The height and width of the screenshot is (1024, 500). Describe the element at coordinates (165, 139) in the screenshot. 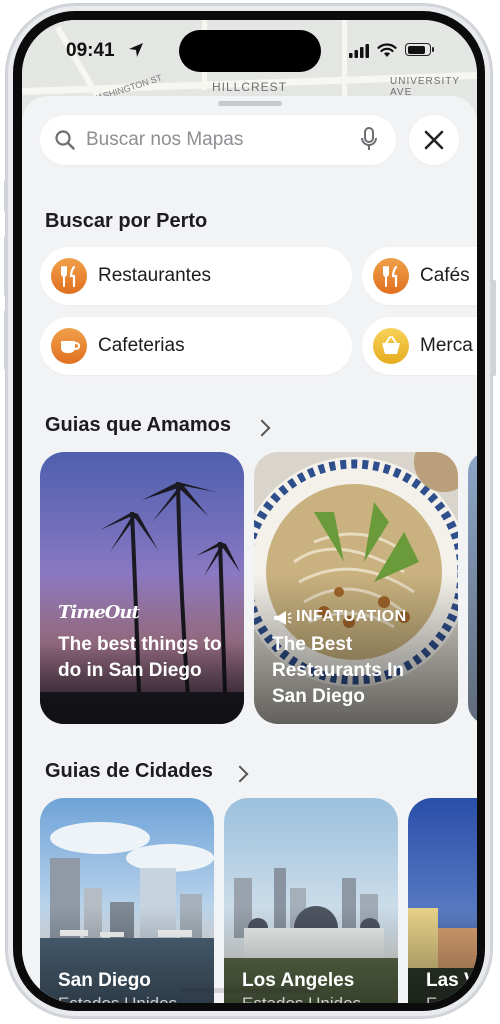

I see `search-placeholder: Buscar nos Mapas` at that location.